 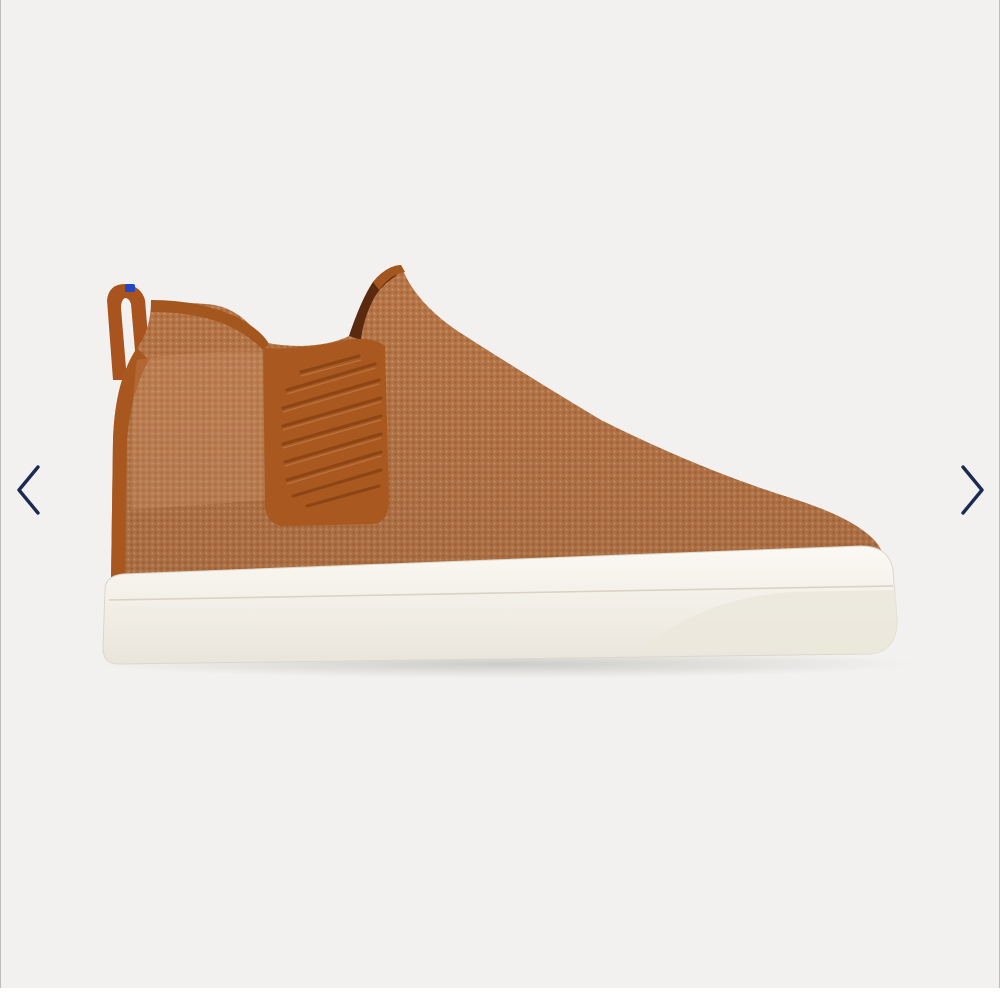 I want to click on page-bottom-margin, so click(x=500, y=994).